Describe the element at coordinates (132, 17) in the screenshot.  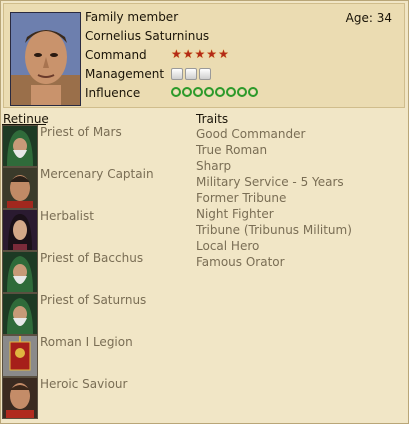
I see `character-role: Family member` at that location.